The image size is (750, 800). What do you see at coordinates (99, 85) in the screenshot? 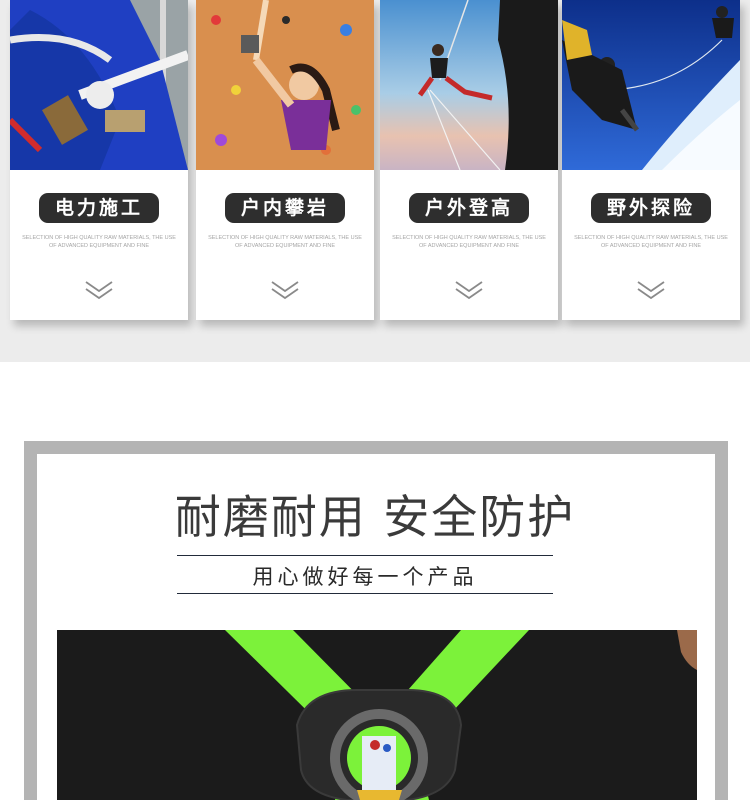
I see `power-construction-worker-photo` at bounding box center [99, 85].